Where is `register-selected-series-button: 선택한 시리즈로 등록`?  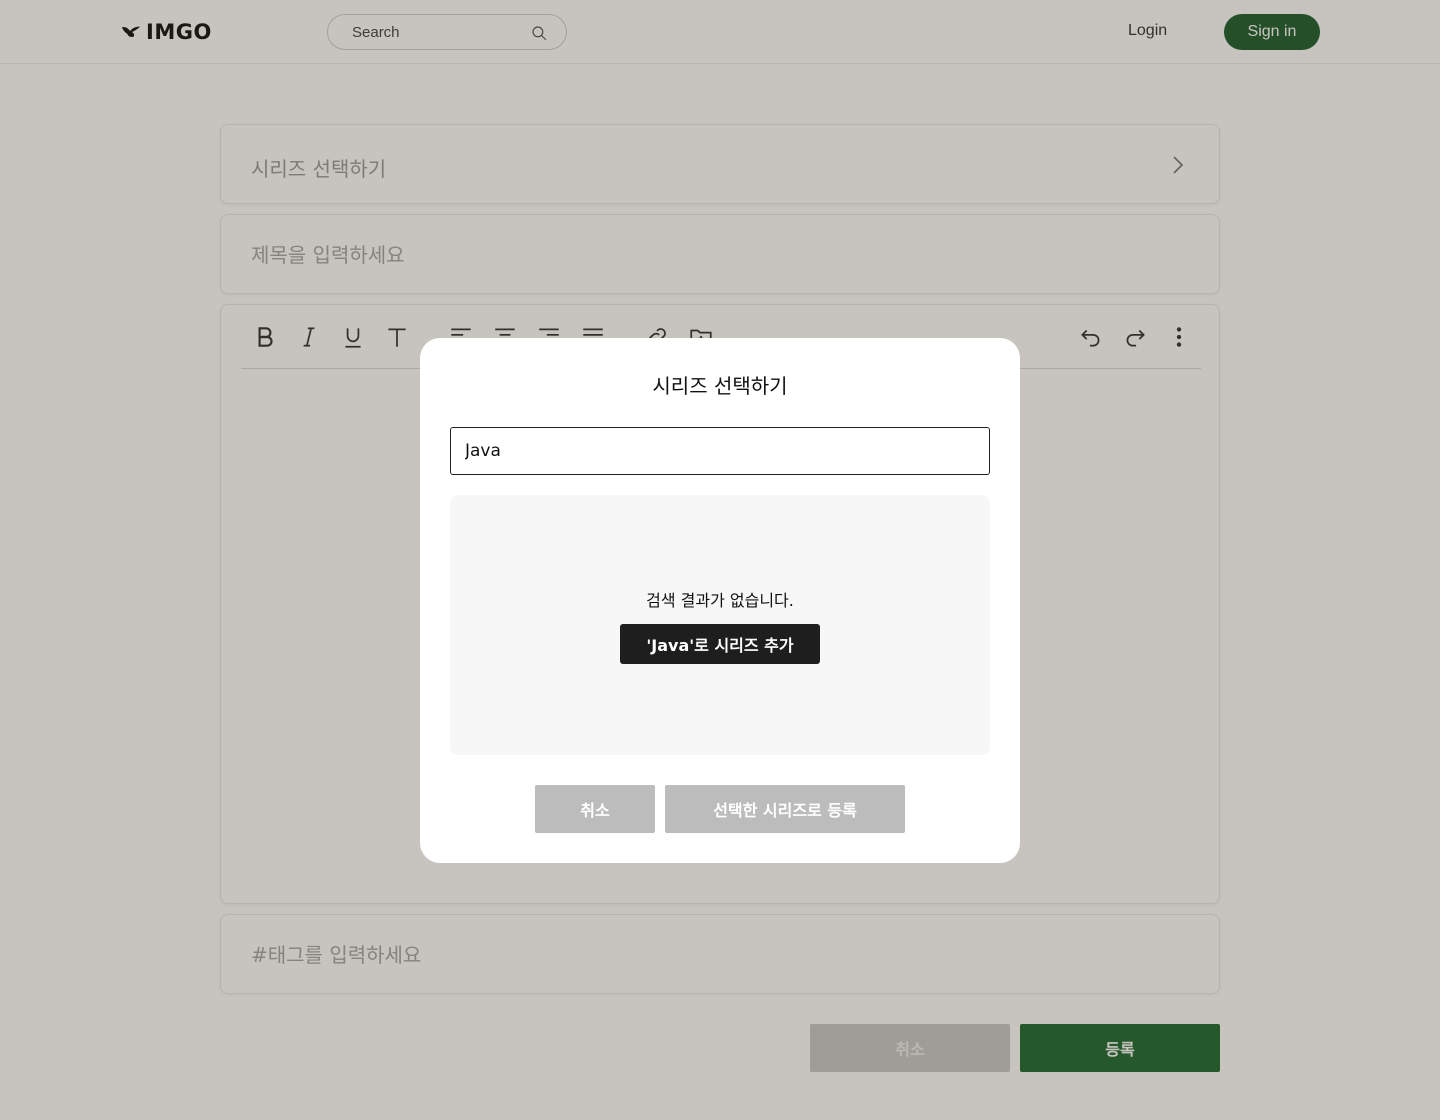
register-selected-series-button: 선택한 시리즈로 등록 is located at coordinates (785, 809).